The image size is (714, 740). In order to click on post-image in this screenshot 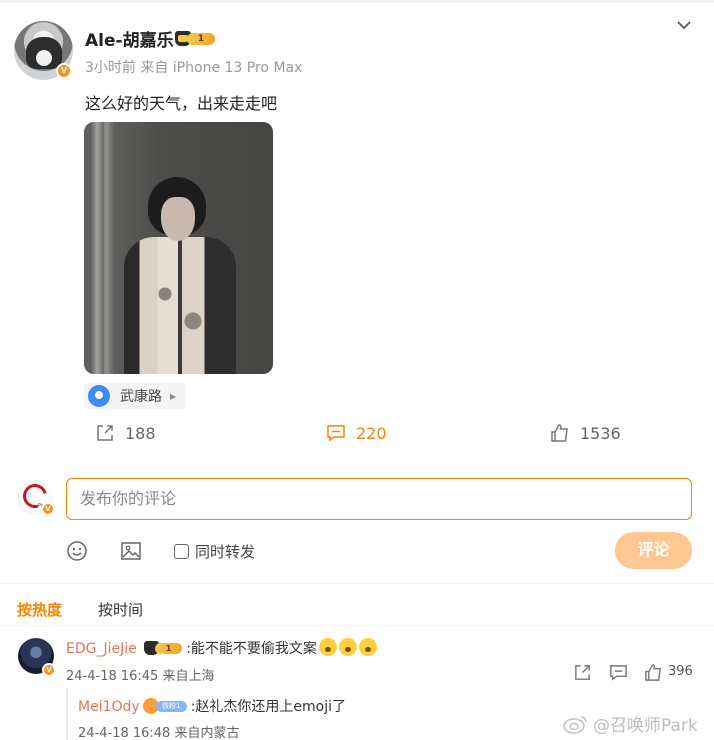, I will do `click(178, 248)`.